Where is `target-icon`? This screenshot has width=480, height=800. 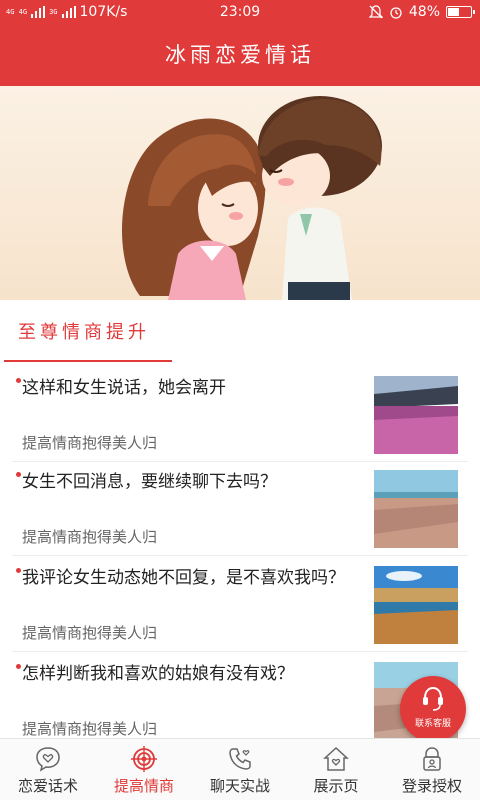 target-icon is located at coordinates (144, 759).